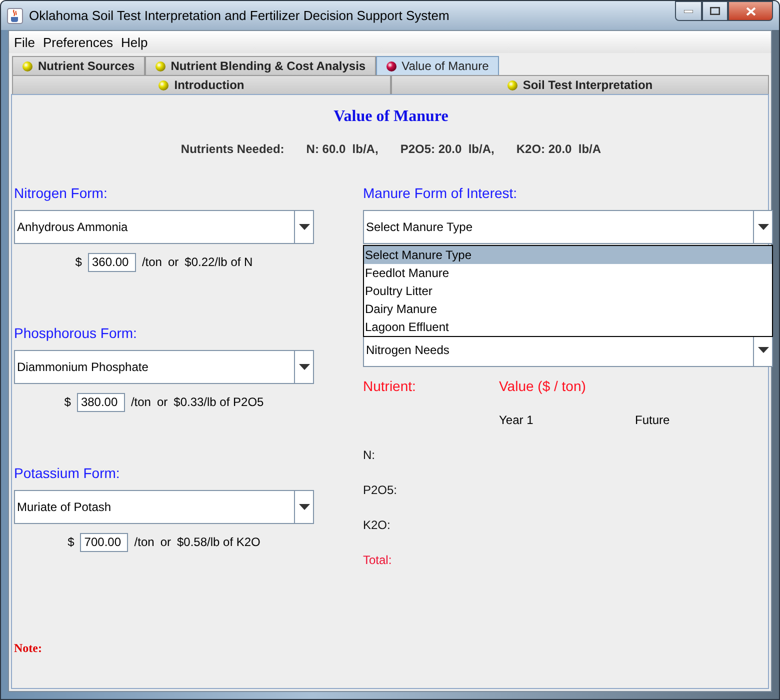  I want to click on field-label: Potassium Form:, so click(67, 473).